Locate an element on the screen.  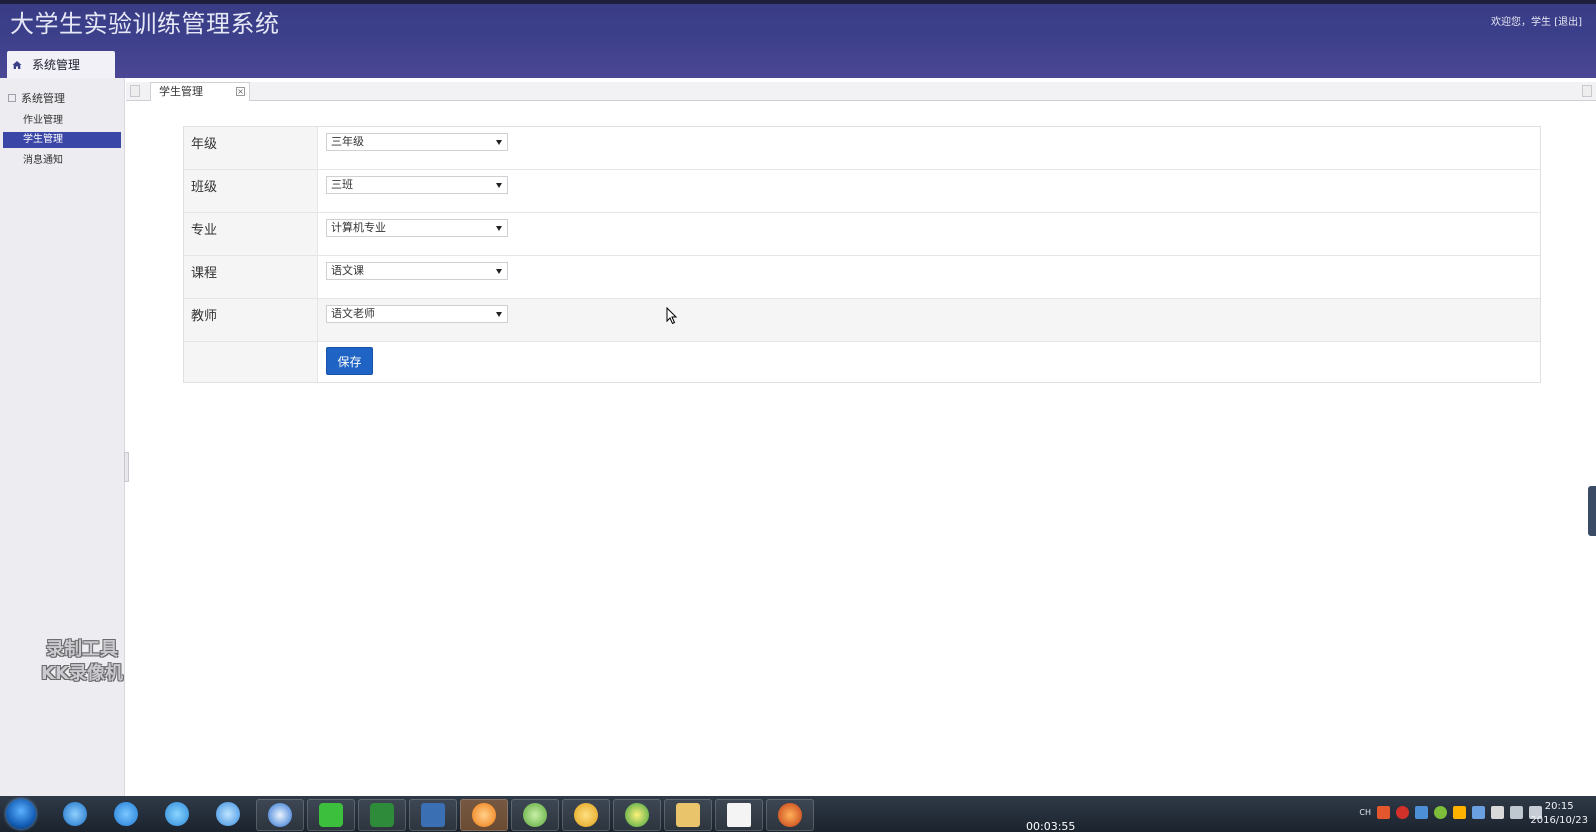
language-indicator: CH is located at coordinates (1365, 812).